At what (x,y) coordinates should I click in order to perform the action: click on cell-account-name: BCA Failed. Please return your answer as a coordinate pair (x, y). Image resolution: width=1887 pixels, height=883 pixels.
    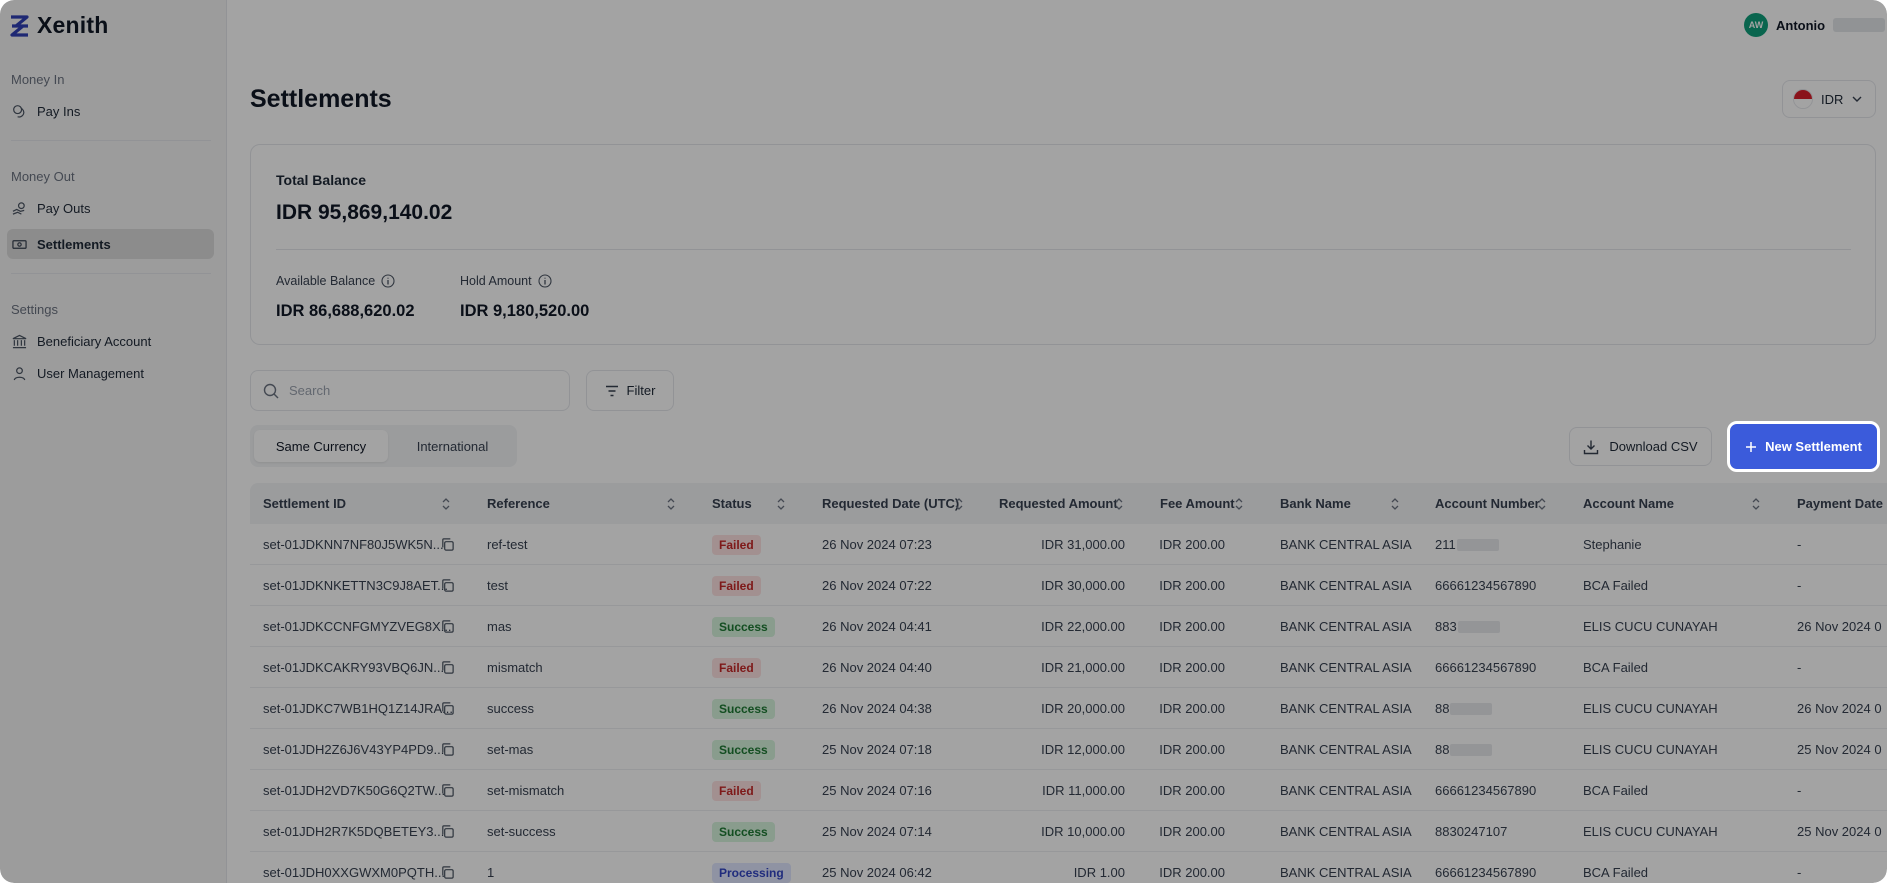
    Looking at the image, I should click on (1616, 872).